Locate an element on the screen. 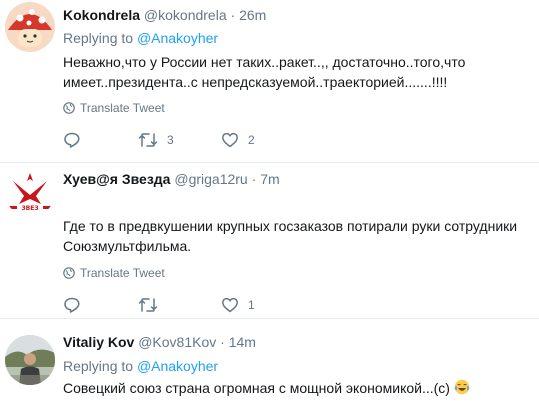 The width and height of the screenshot is (539, 410). tweet-actions: 1 is located at coordinates (213, 305).